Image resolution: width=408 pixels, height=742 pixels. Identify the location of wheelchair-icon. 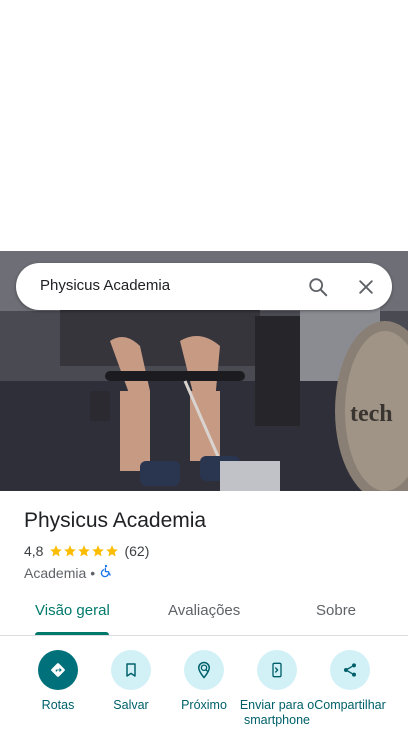
(106, 572).